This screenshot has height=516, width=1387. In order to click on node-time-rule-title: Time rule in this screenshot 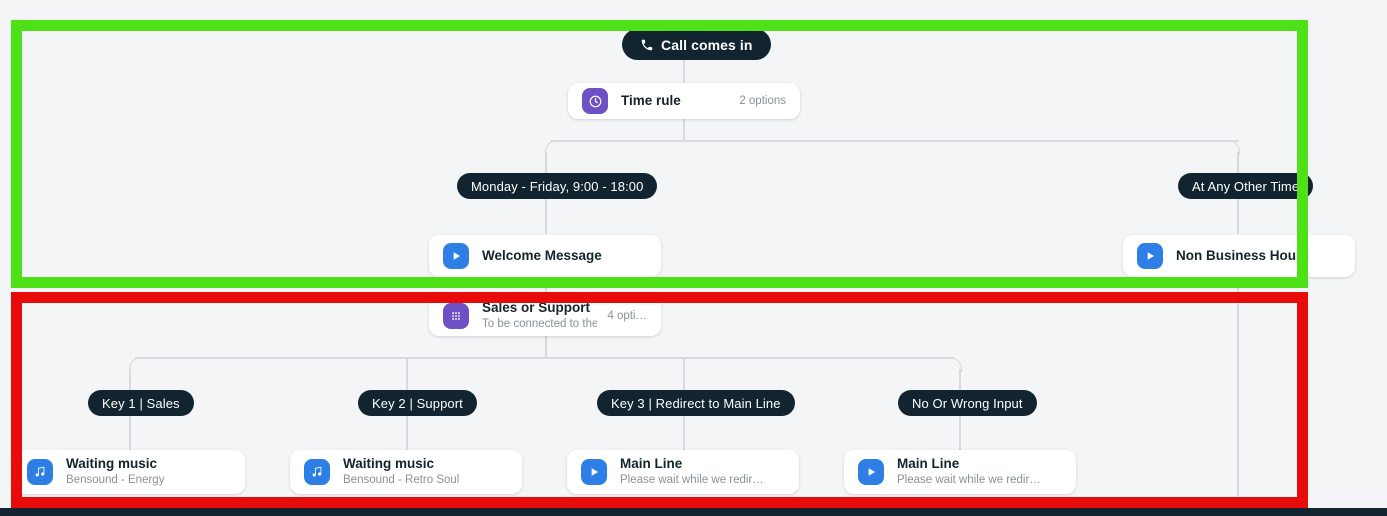, I will do `click(651, 100)`.